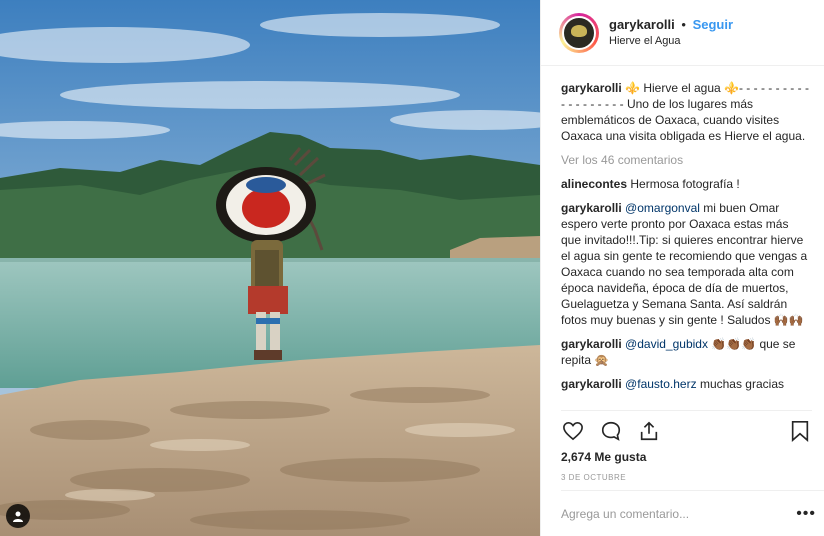 Image resolution: width=824 pixels, height=536 pixels. What do you see at coordinates (594, 184) in the screenshot?
I see `comment-username: alinecontes` at bounding box center [594, 184].